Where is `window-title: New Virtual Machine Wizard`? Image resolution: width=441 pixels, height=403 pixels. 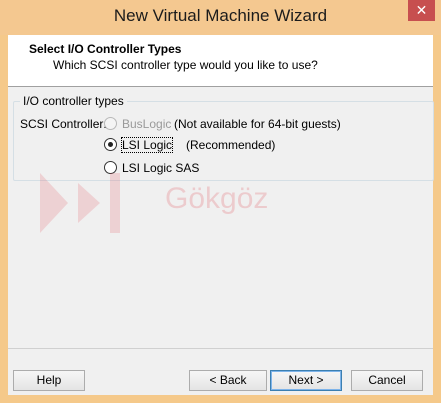
window-title: New Virtual Machine Wizard is located at coordinates (220, 15).